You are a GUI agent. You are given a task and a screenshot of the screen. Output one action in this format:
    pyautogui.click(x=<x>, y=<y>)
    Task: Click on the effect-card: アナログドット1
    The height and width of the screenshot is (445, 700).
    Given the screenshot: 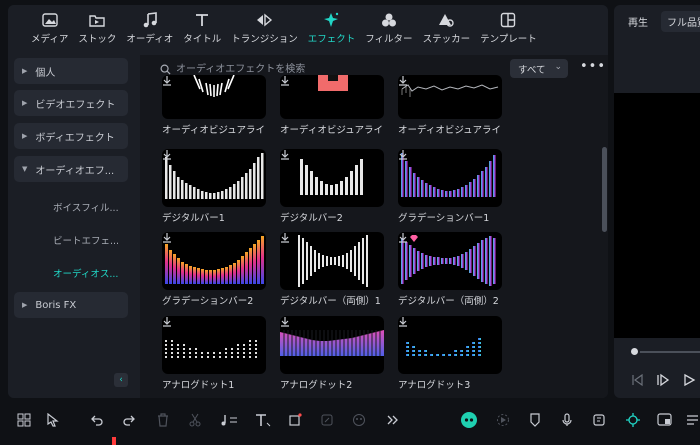 What is the action you would take?
    pyautogui.click(x=214, y=353)
    